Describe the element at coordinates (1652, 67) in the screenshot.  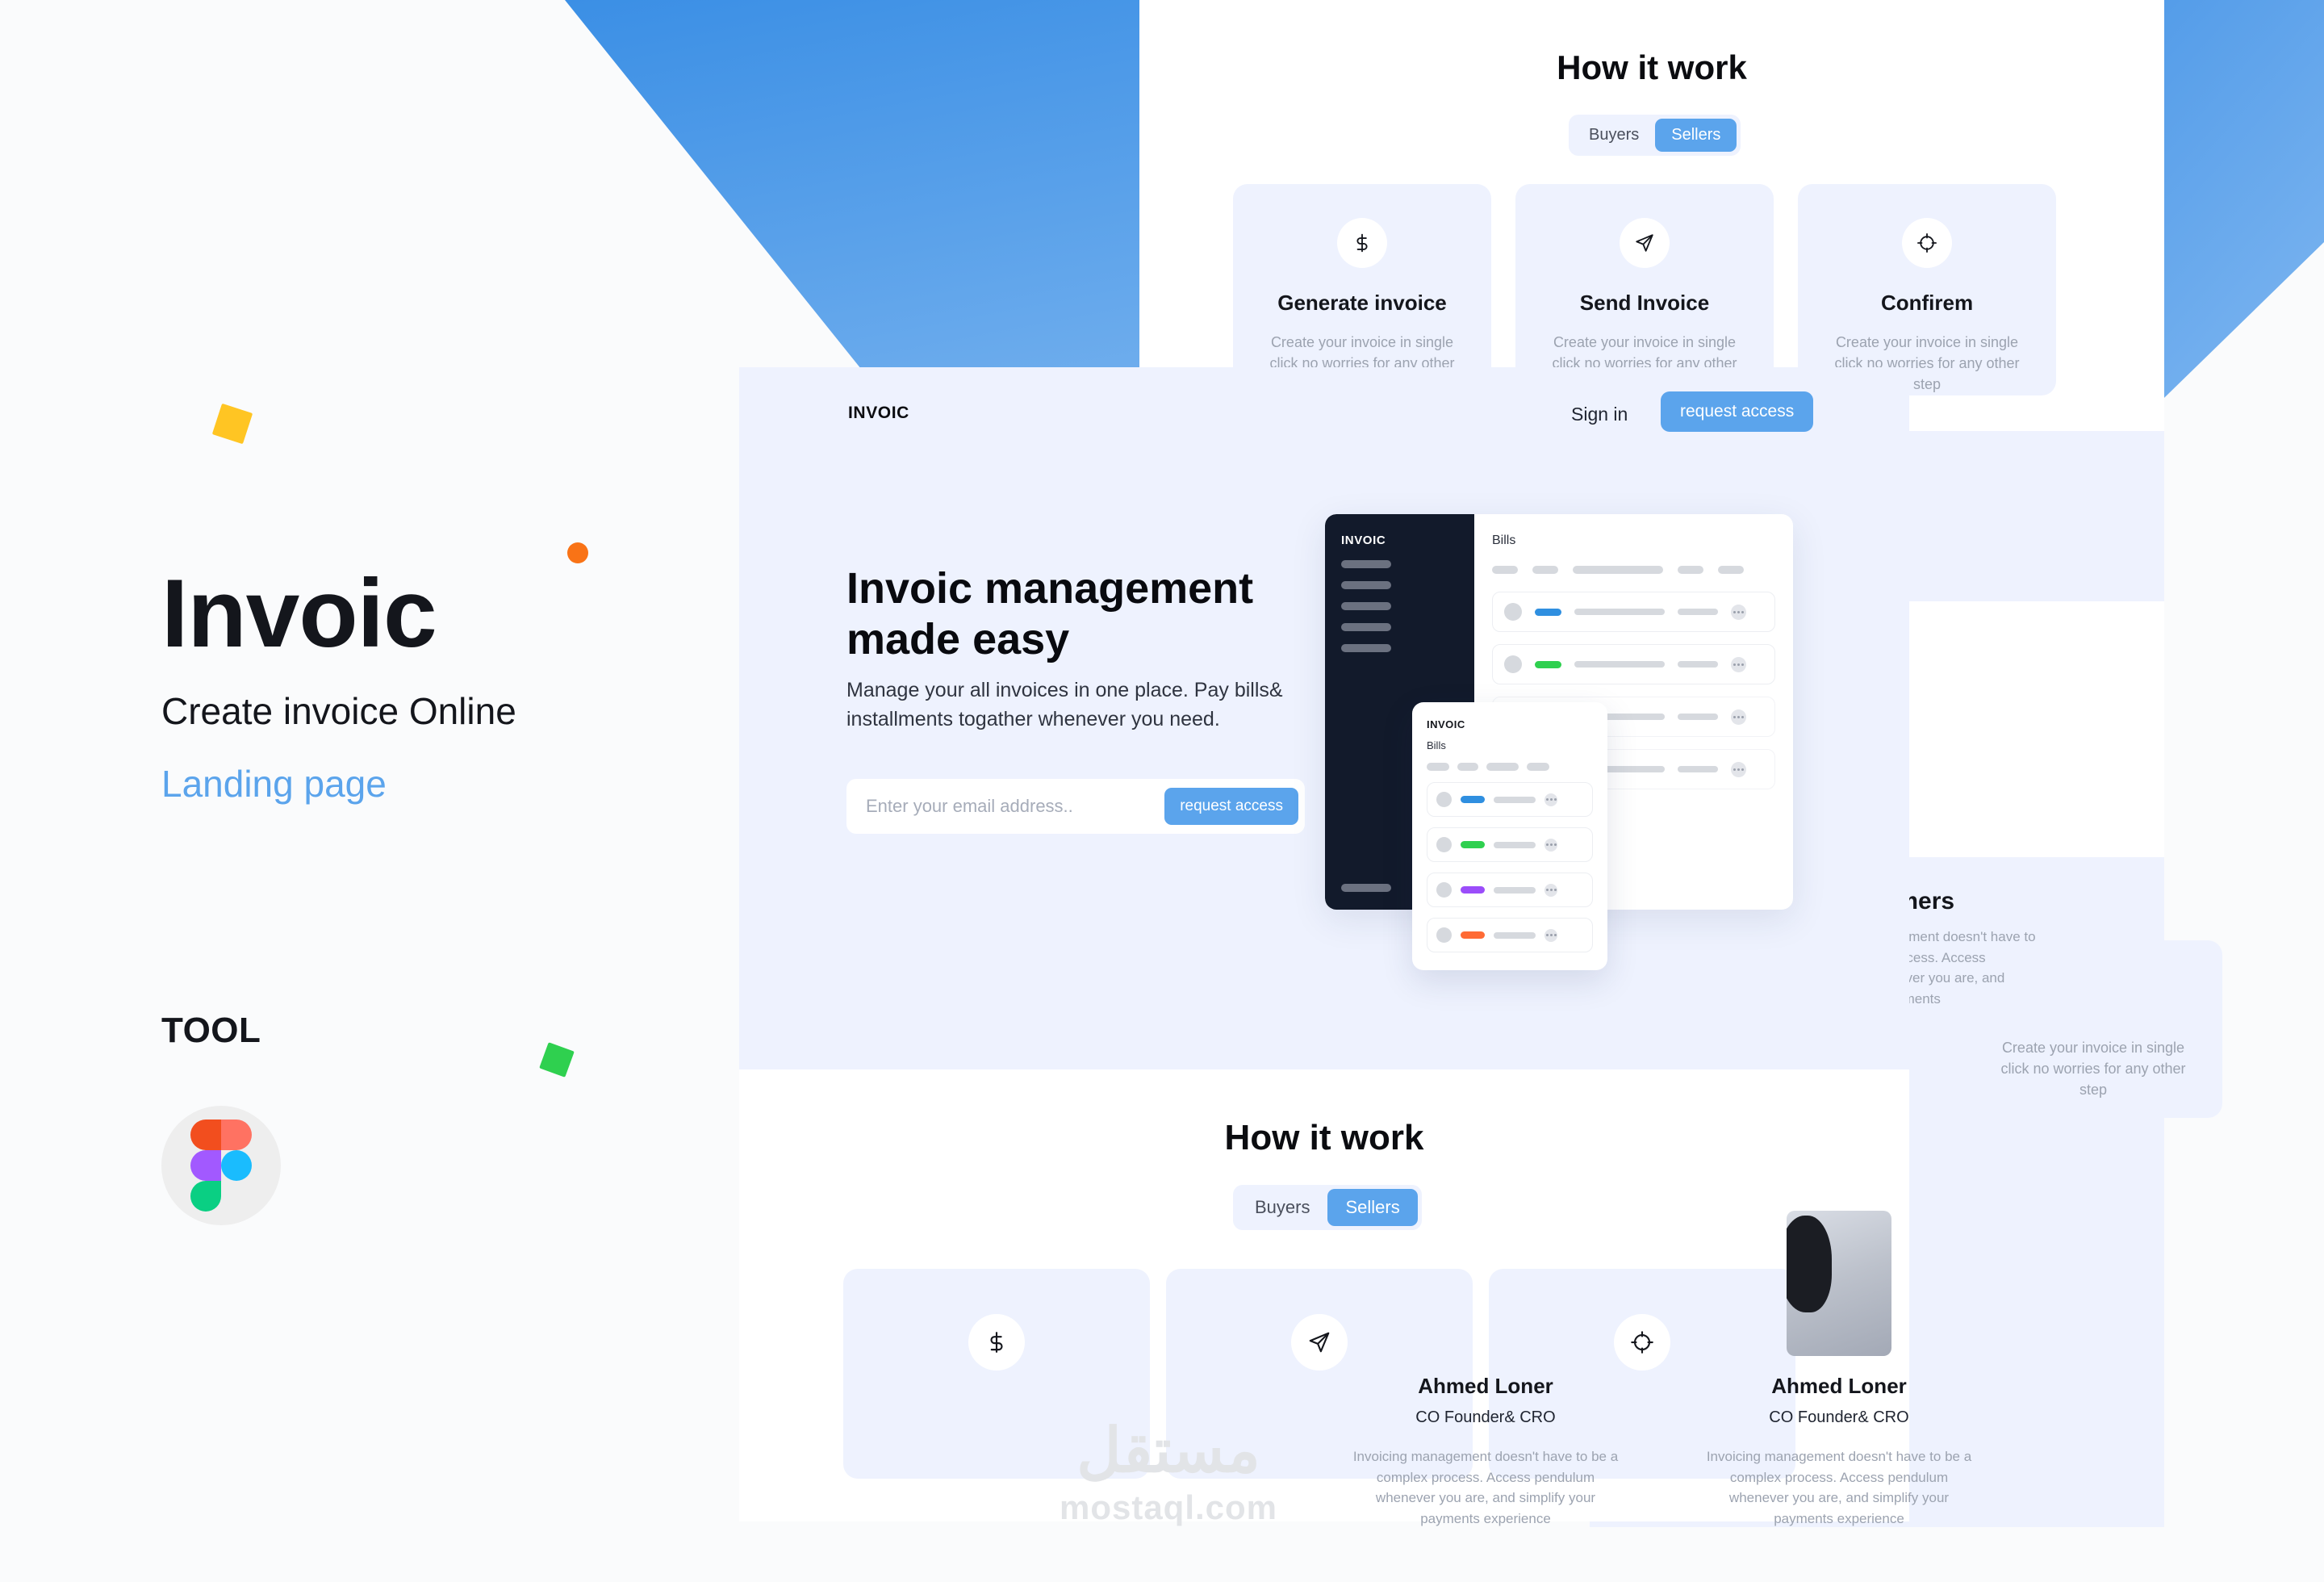
I see `how-it-work-top-title: How it work` at that location.